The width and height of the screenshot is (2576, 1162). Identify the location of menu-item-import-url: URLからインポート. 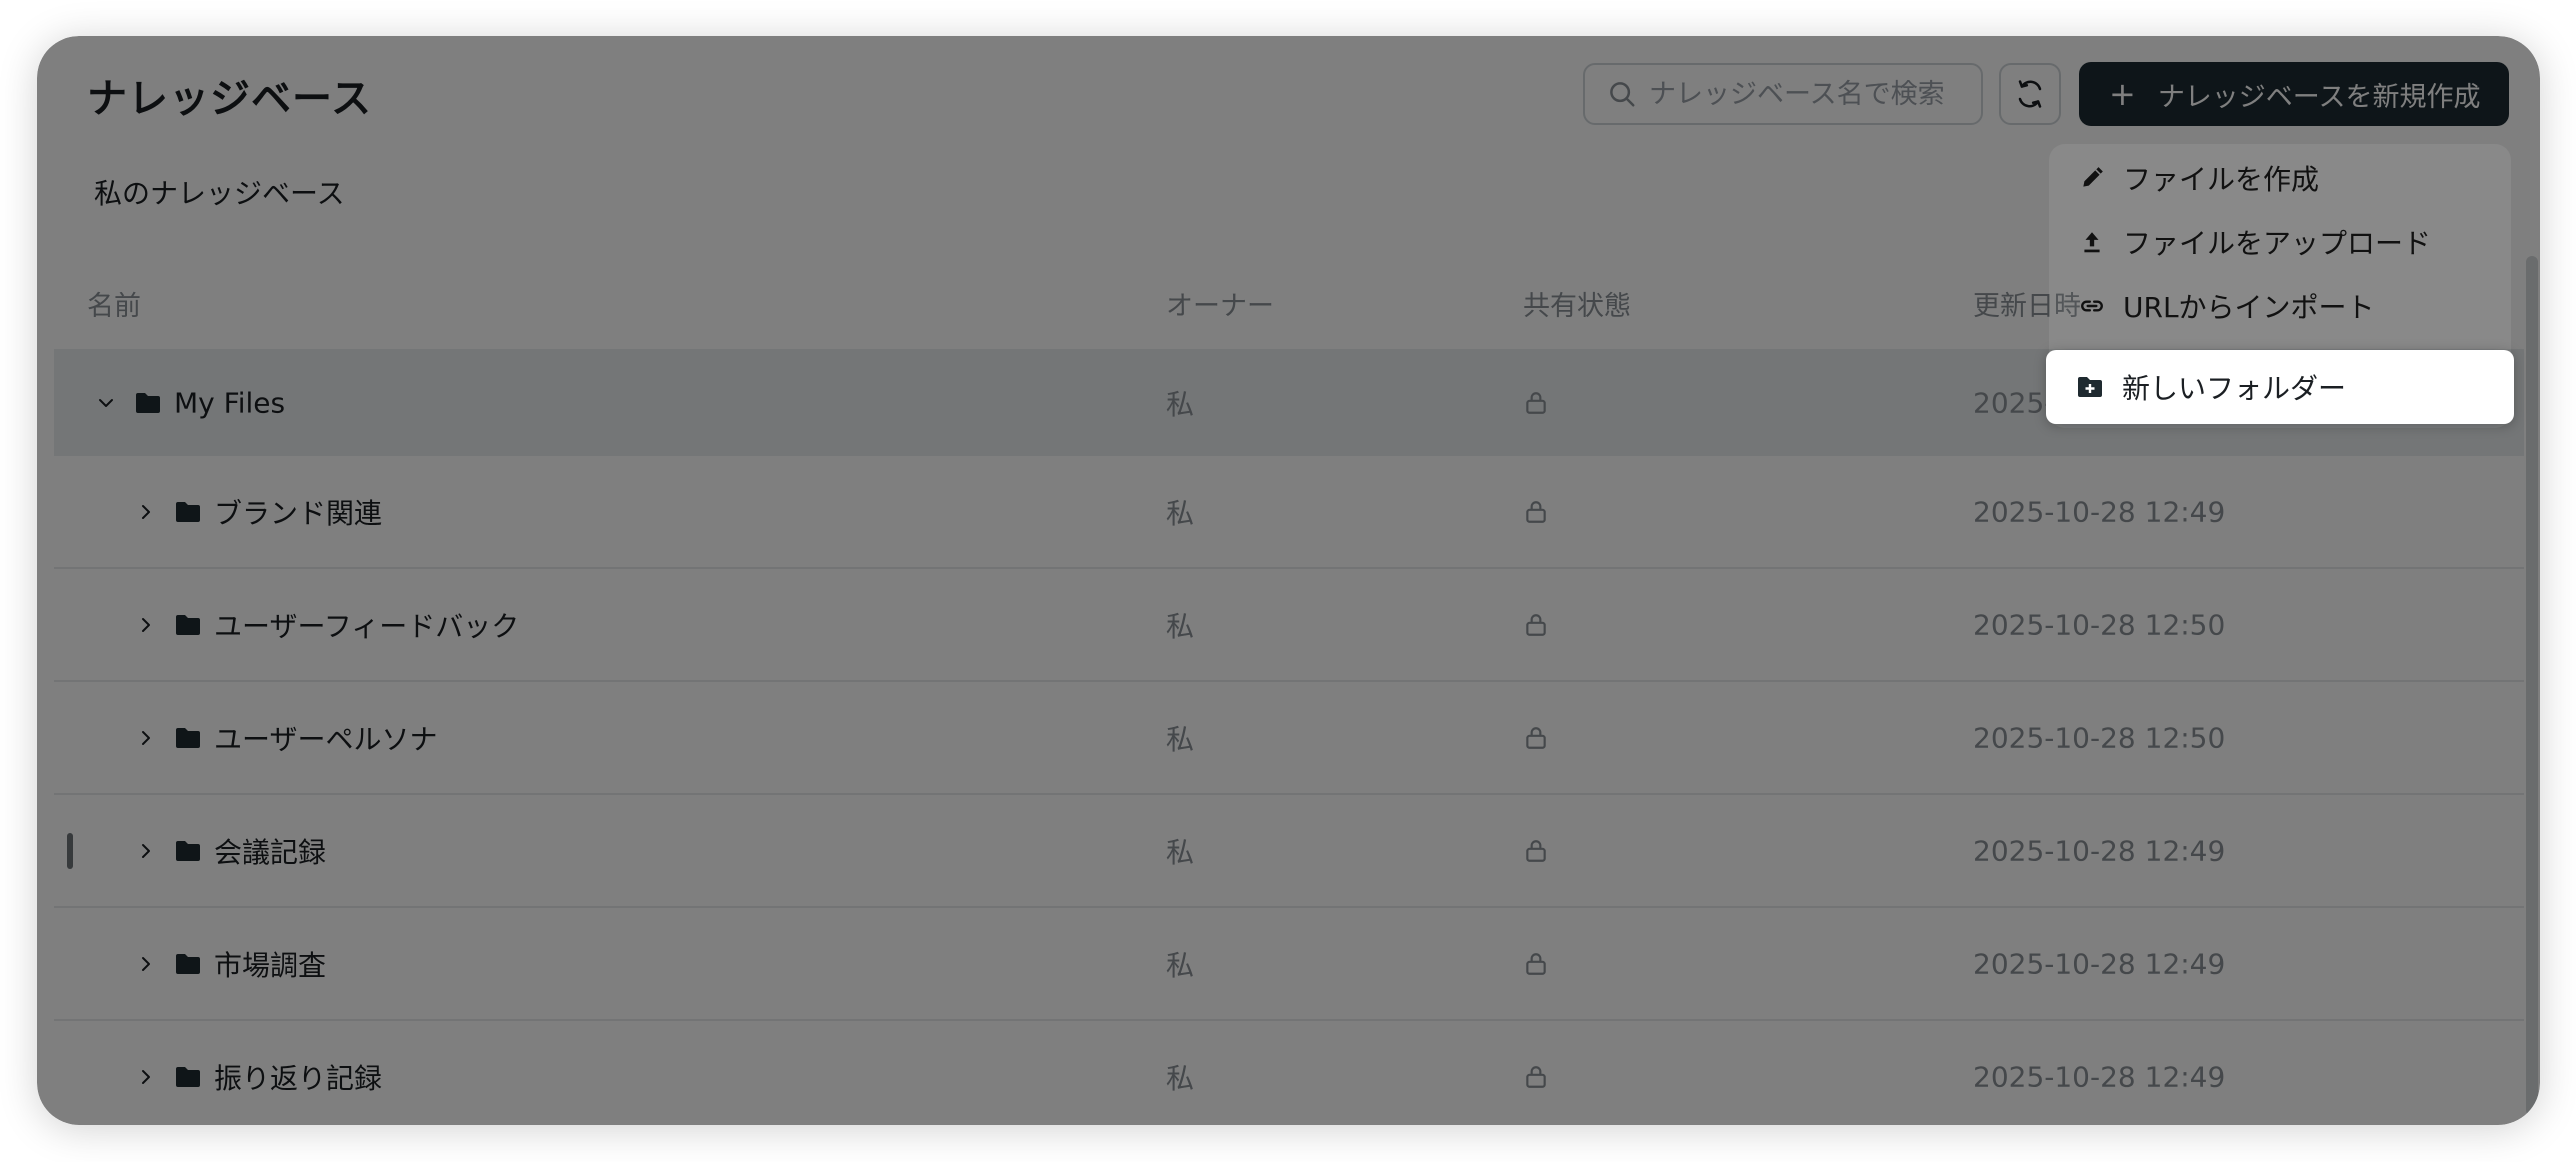
(2280, 306).